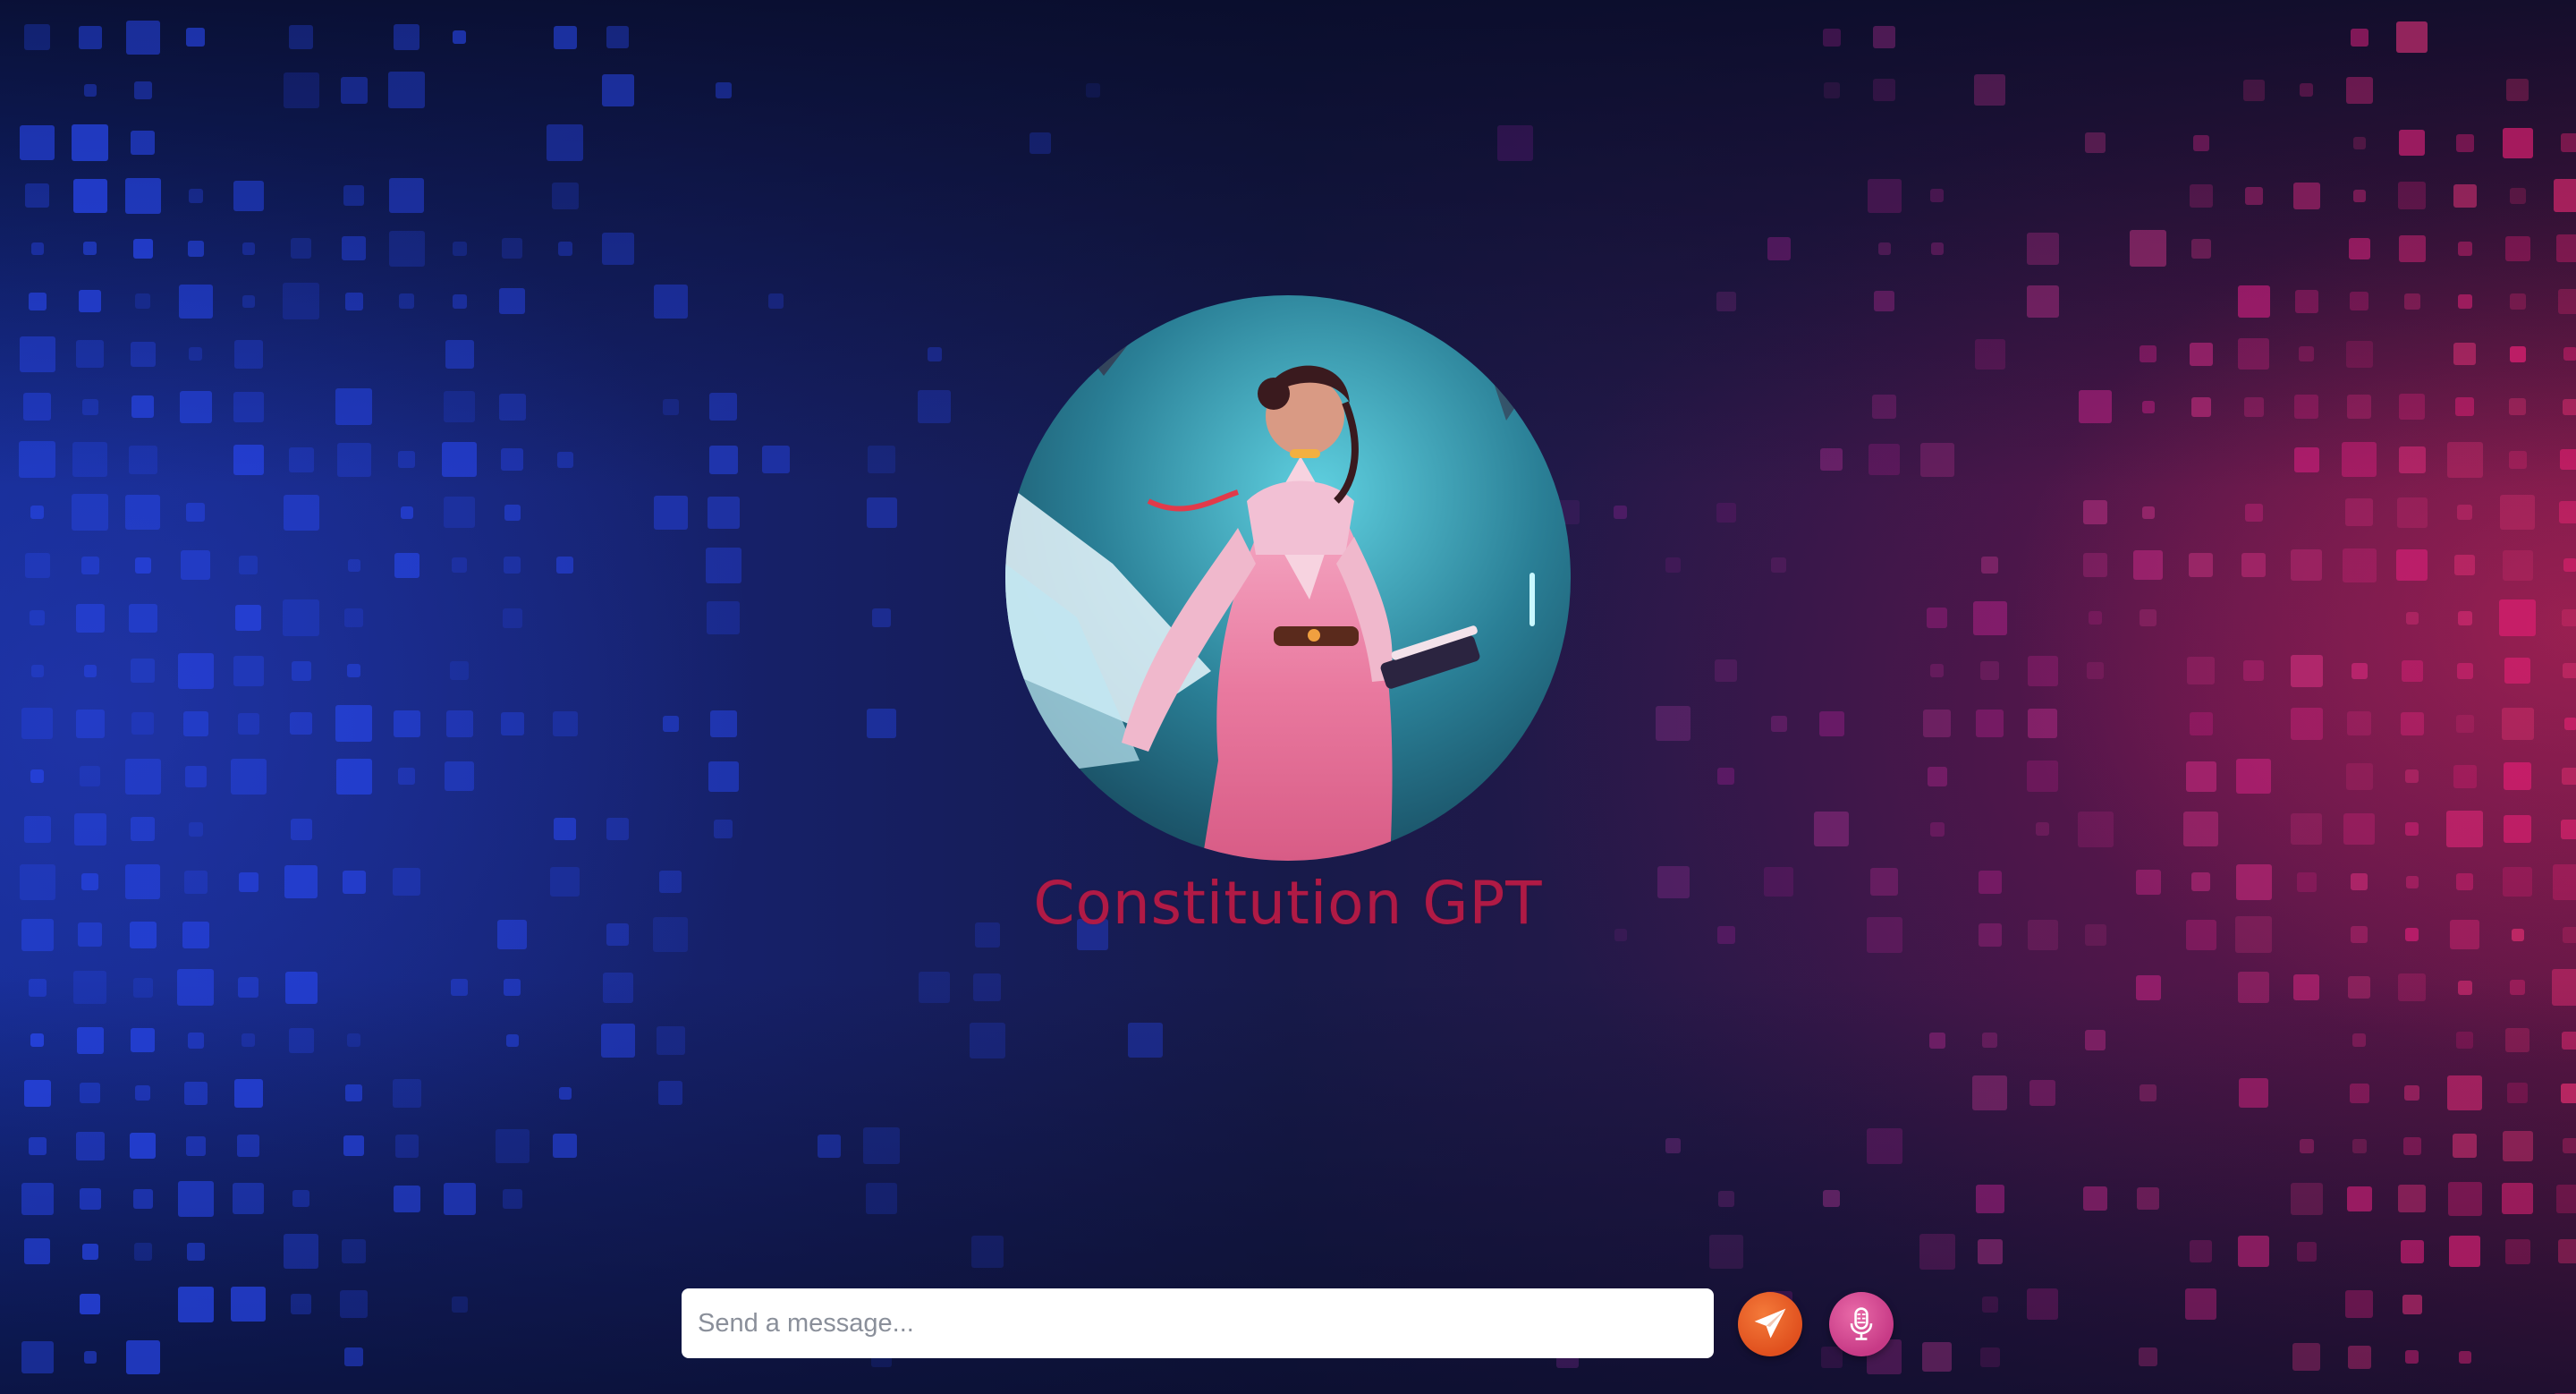 This screenshot has width=2576, height=1394. Describe the element at coordinates (1198, 1323) in the screenshot. I see `message-input` at that location.